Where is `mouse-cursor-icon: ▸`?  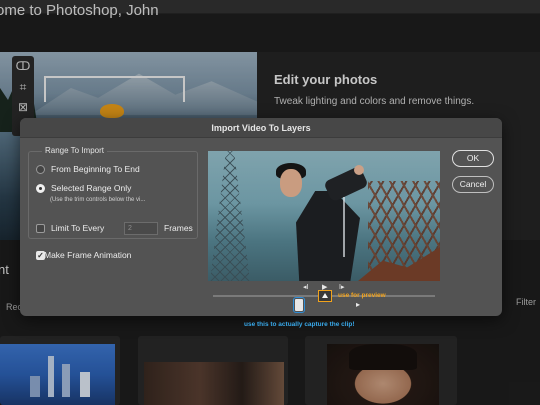
mouse-cursor-icon: ▸ is located at coordinates (358, 304).